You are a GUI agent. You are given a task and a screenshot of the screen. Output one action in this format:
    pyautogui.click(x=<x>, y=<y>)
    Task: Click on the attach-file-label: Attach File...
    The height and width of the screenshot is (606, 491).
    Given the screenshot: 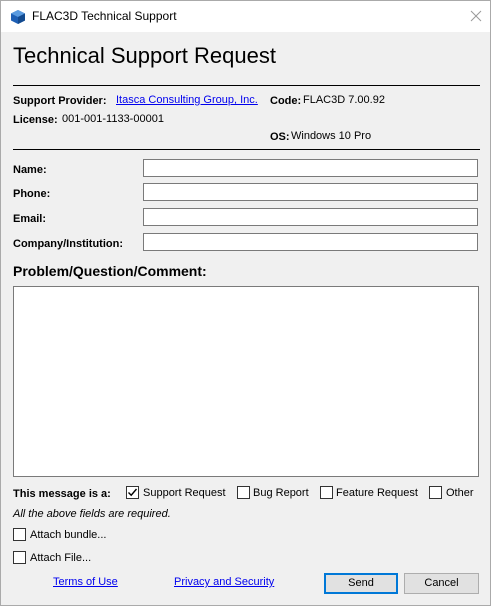 What is the action you would take?
    pyautogui.click(x=60, y=558)
    